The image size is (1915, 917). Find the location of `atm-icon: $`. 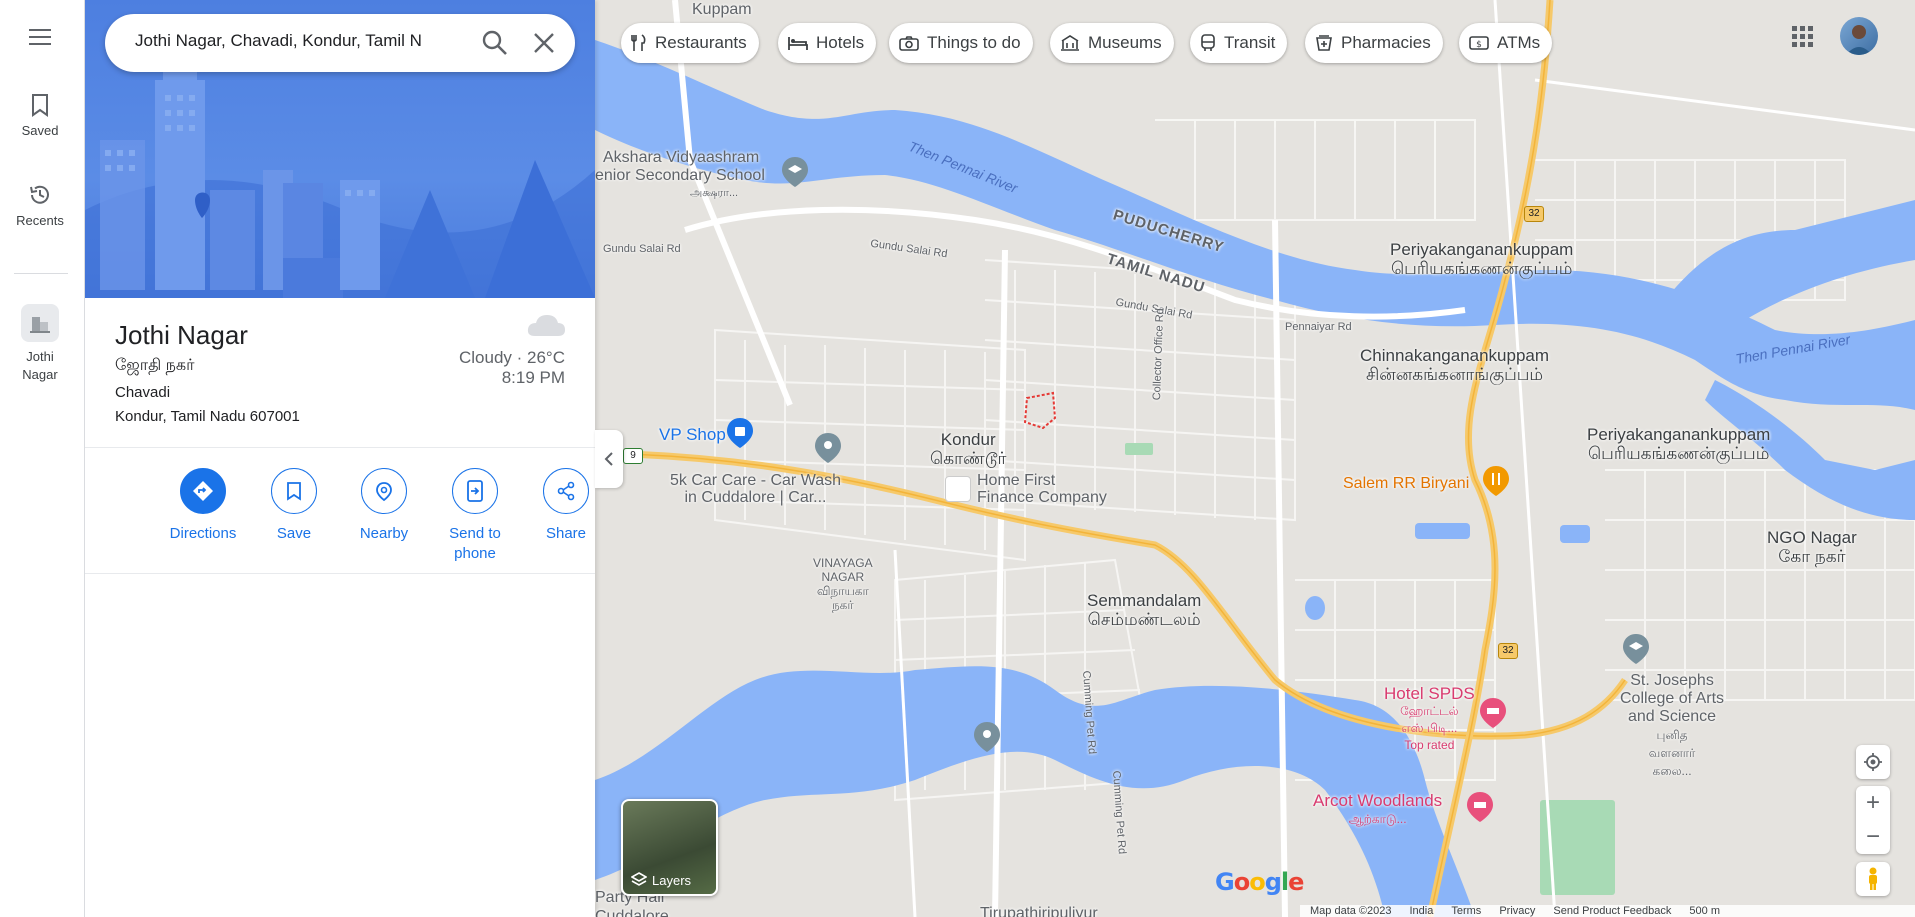

atm-icon: $ is located at coordinates (1479, 43).